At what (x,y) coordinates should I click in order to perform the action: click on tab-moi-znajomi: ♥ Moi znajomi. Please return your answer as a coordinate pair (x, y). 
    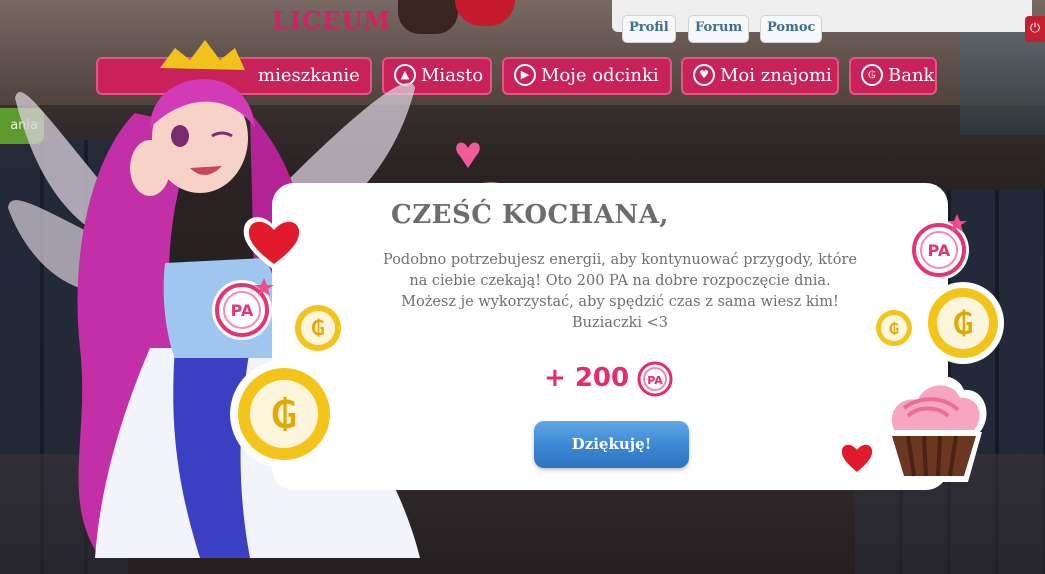
    Looking at the image, I should click on (760, 76).